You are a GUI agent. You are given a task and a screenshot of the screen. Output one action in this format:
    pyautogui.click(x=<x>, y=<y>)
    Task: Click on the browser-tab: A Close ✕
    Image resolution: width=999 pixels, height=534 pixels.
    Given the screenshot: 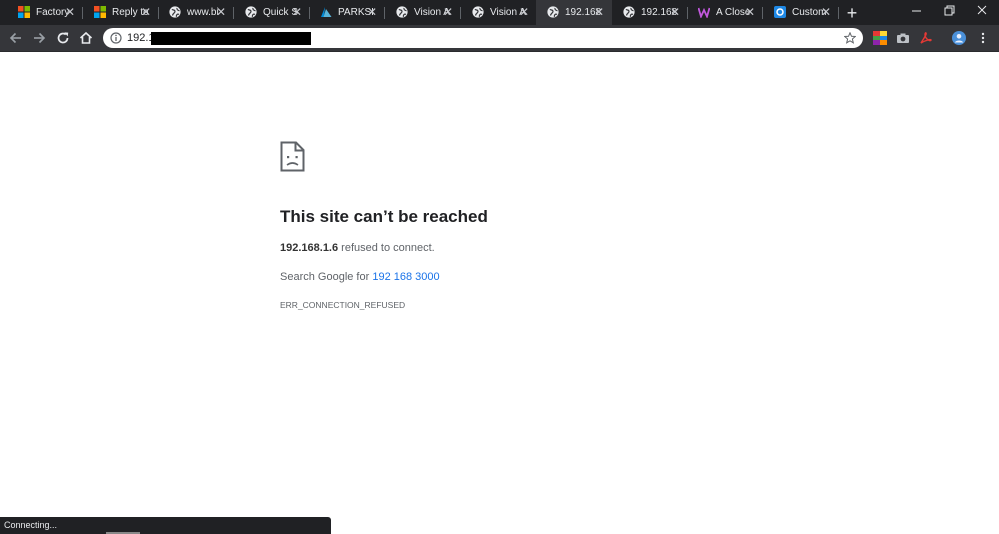 What is the action you would take?
    pyautogui.click(x=725, y=12)
    